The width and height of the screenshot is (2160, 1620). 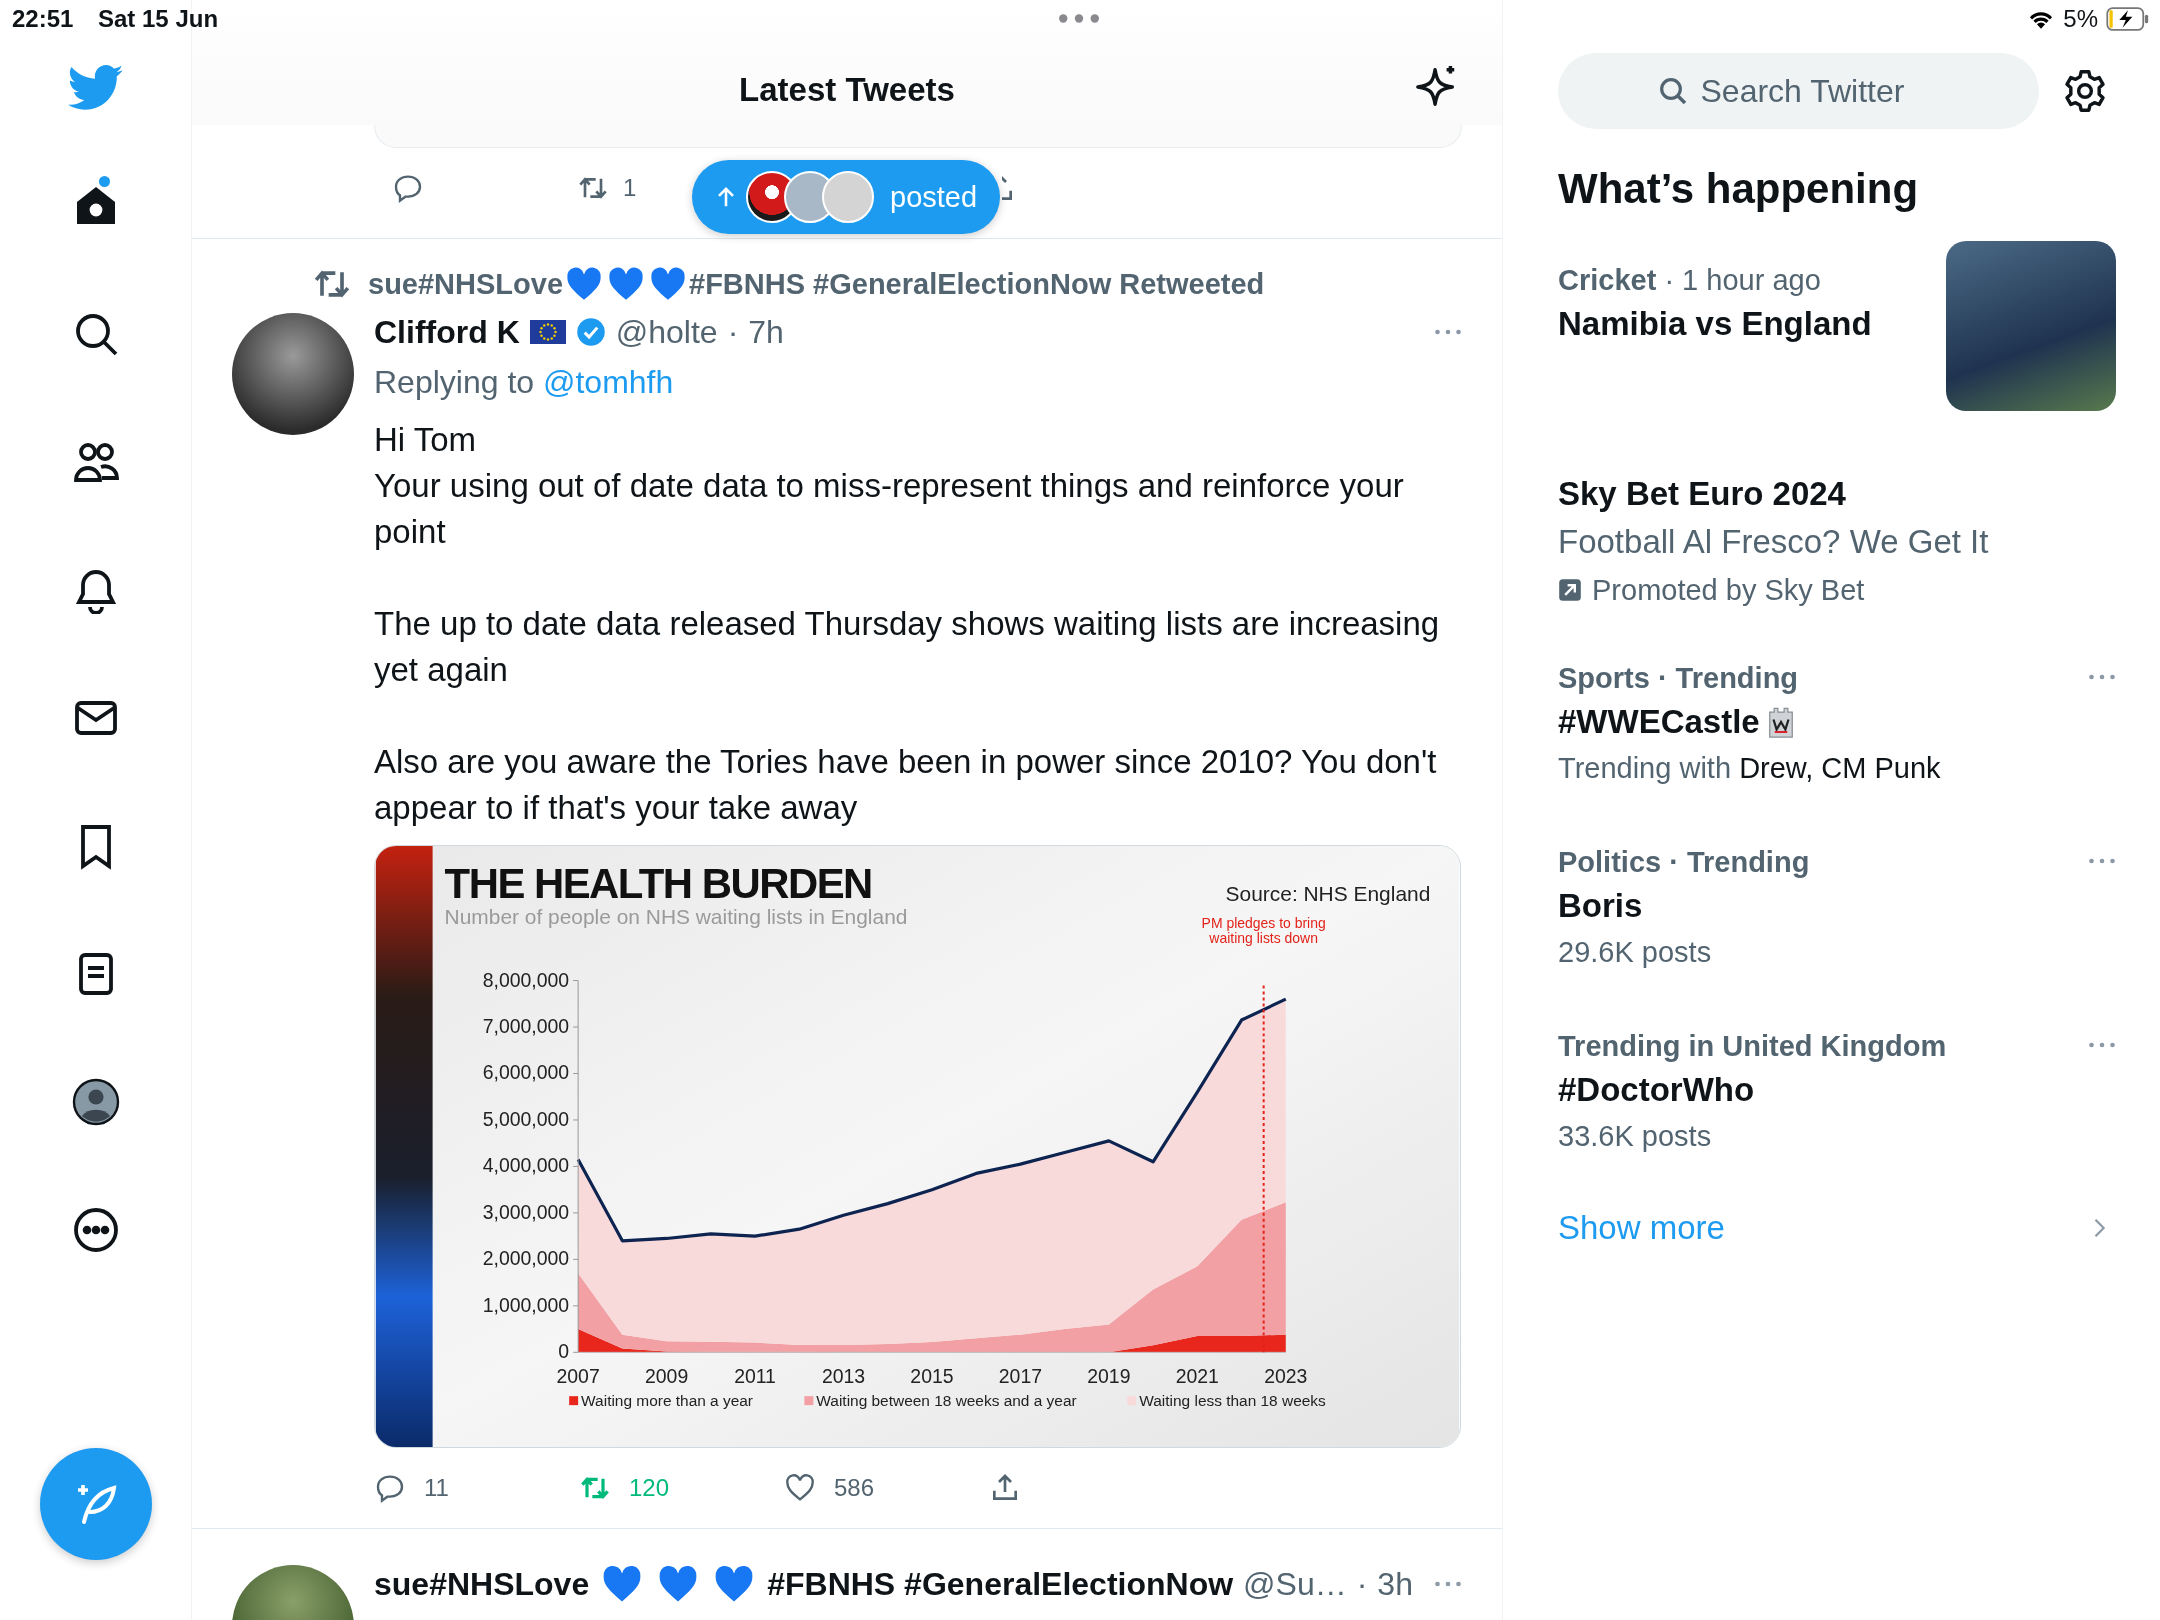 I want to click on x-tick-label: 2015, so click(x=932, y=1376).